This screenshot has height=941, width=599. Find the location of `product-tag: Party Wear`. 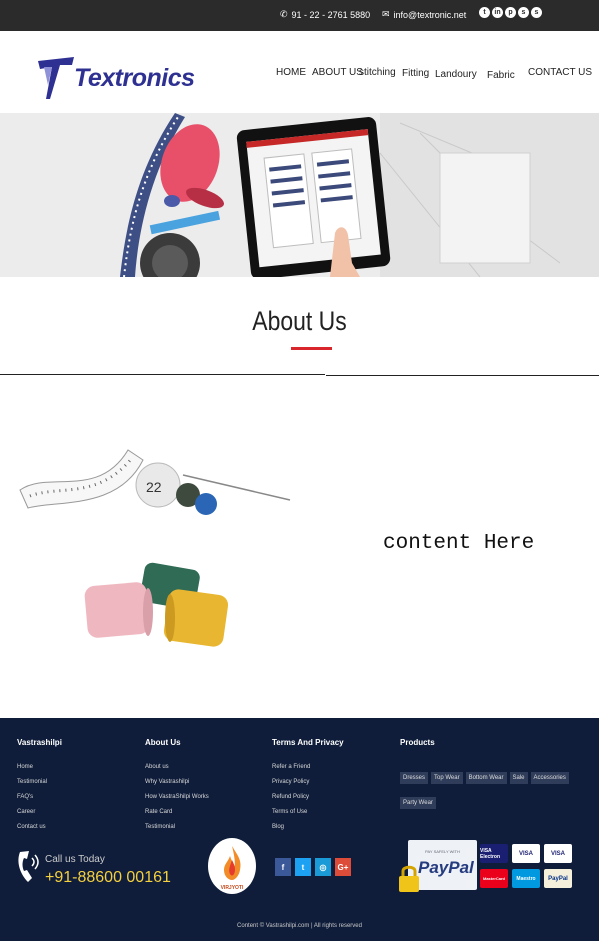

product-tag: Party Wear is located at coordinates (418, 803).